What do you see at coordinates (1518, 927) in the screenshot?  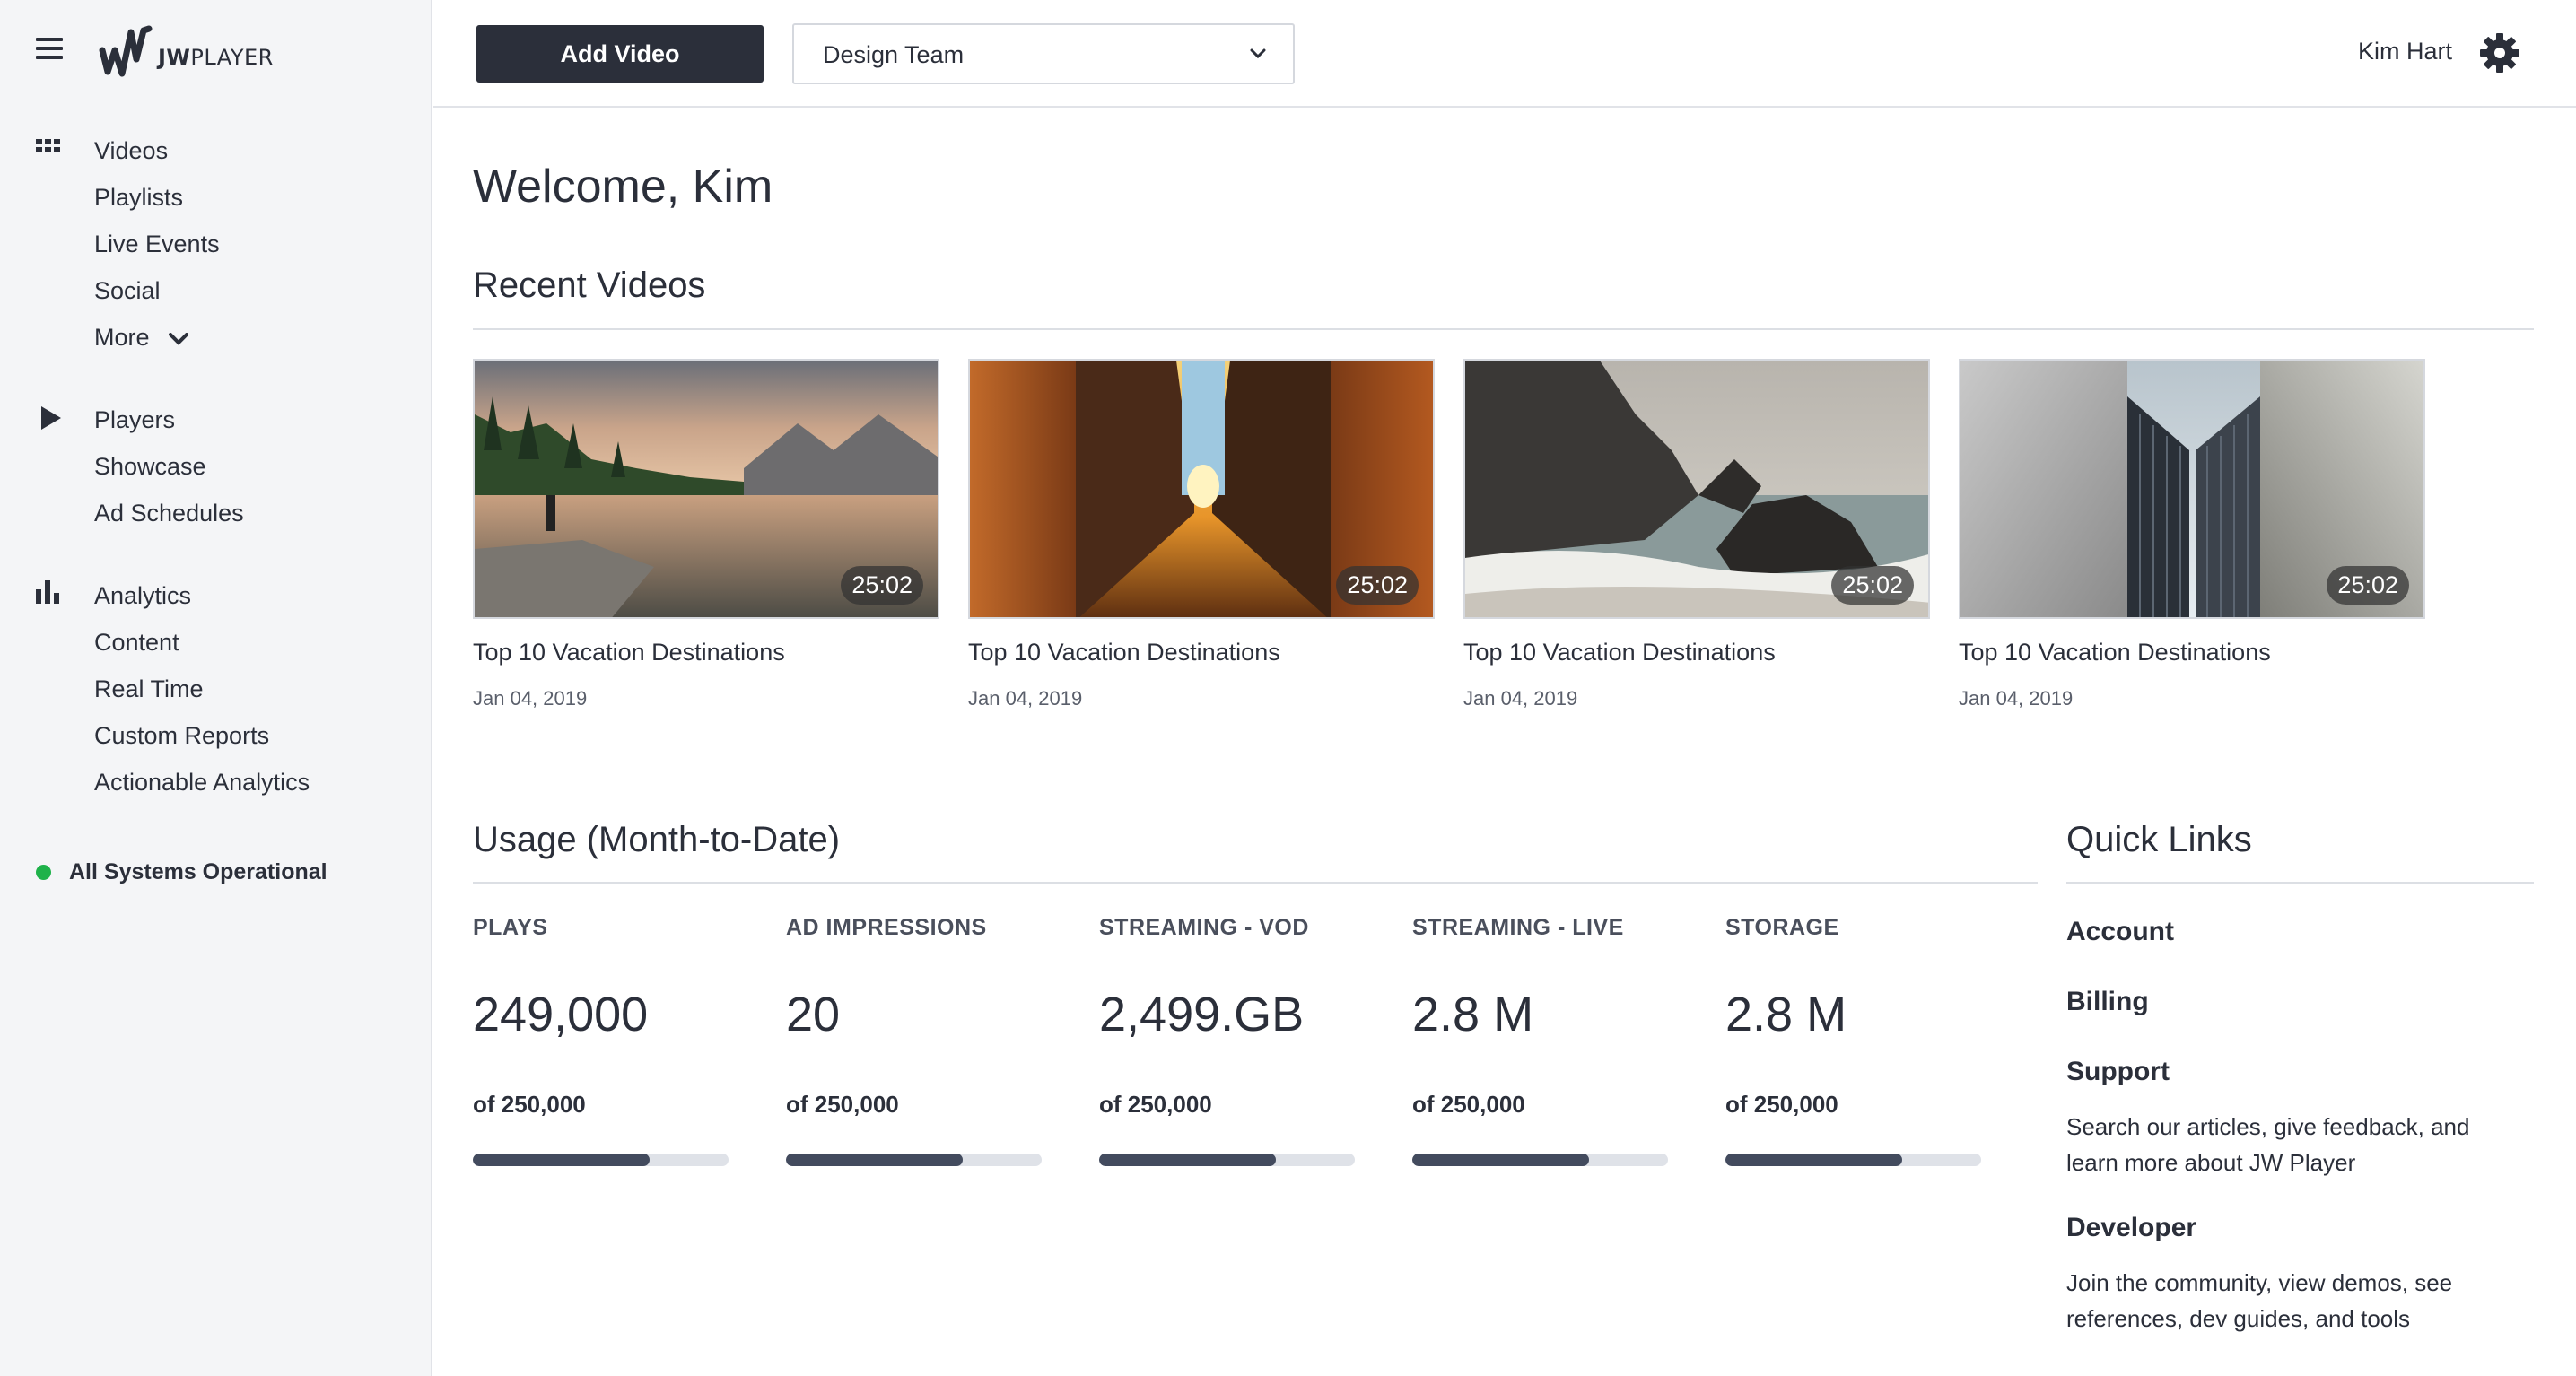 I see `metric-label: STREAMING - LIVE` at bounding box center [1518, 927].